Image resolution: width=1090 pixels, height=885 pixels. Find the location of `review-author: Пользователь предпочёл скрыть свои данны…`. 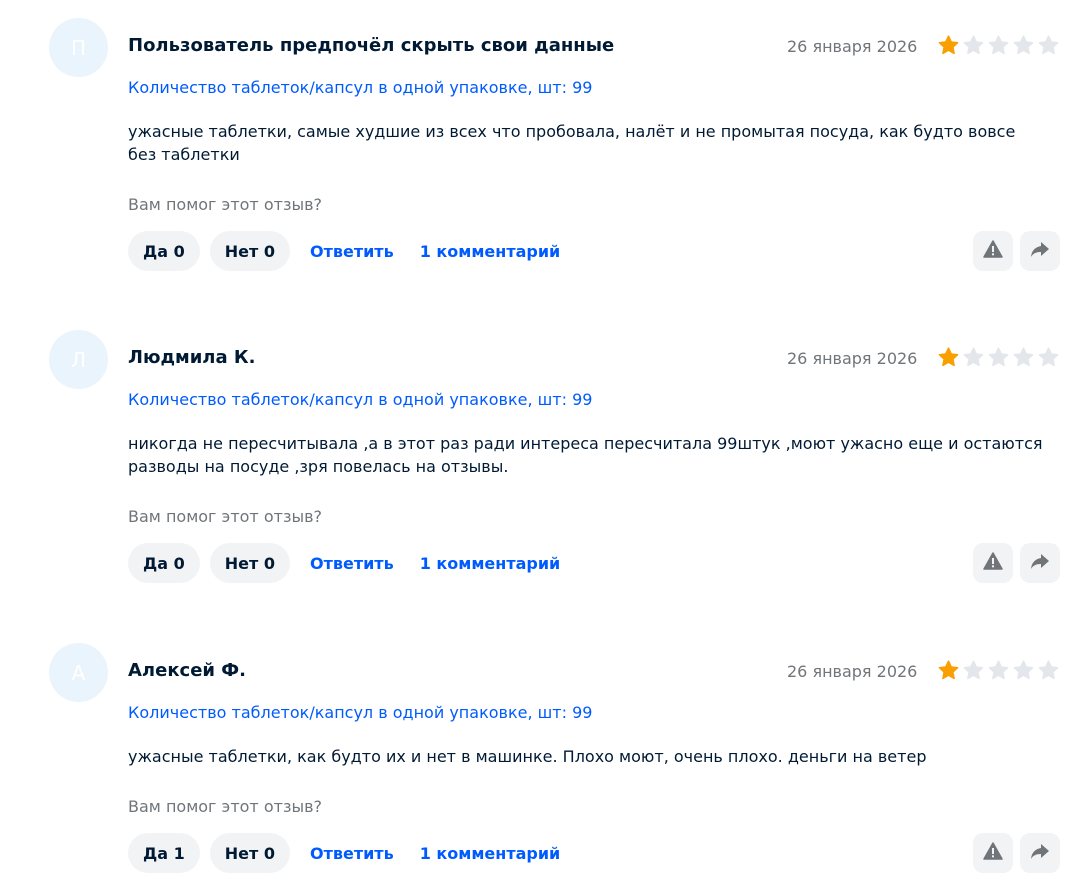

review-author: Пользователь предпочёл скрыть свои данны… is located at coordinates (371, 45).